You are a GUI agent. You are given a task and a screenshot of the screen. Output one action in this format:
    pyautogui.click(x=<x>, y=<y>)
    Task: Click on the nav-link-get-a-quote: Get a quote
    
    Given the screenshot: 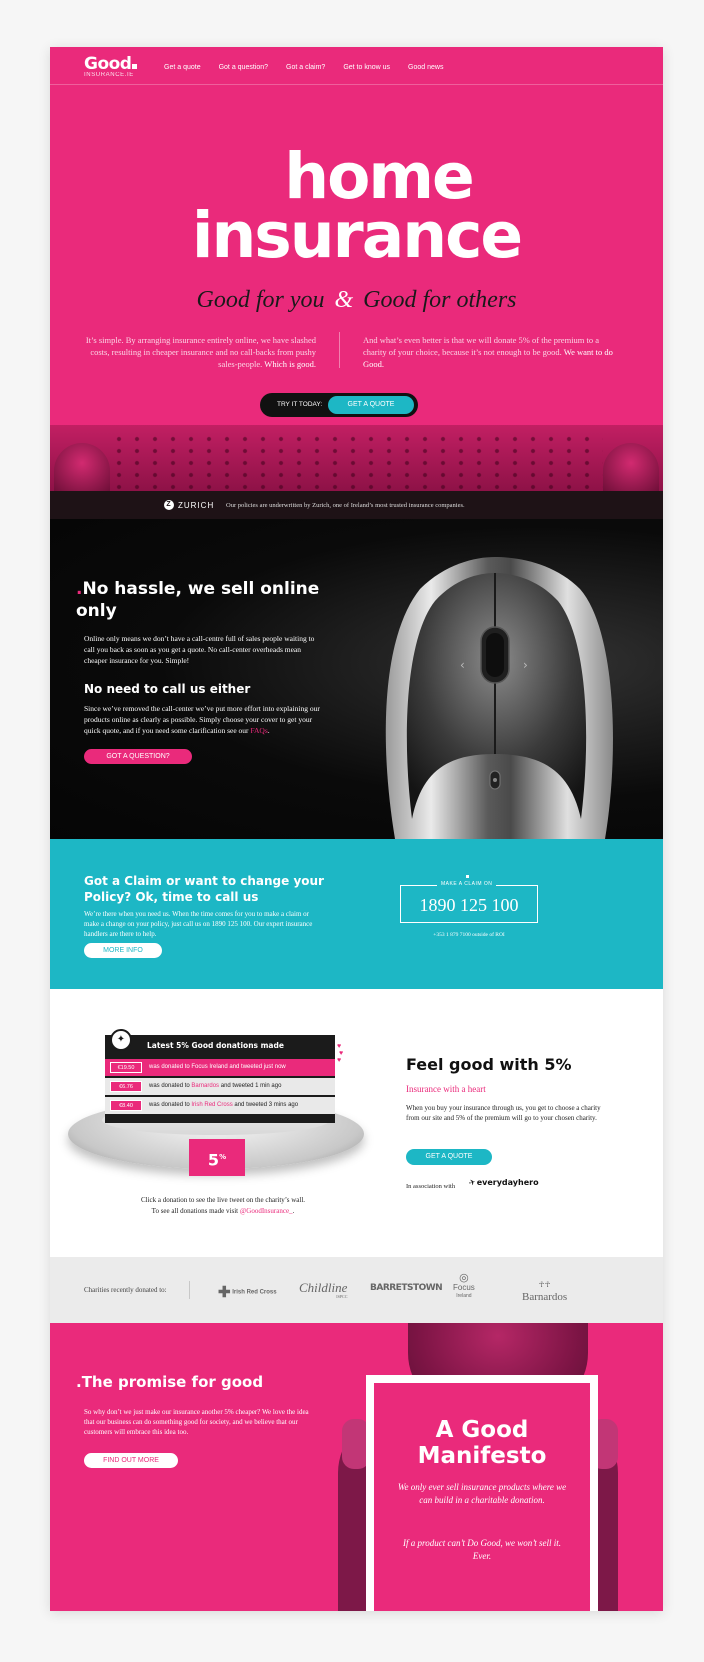 What is the action you would take?
    pyautogui.click(x=182, y=67)
    